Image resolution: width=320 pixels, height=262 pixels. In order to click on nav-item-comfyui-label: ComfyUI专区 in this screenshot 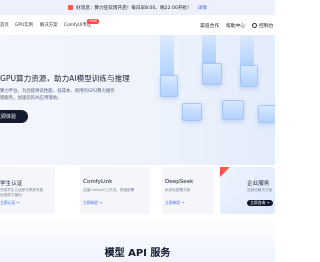, I will do `click(78, 25)`.